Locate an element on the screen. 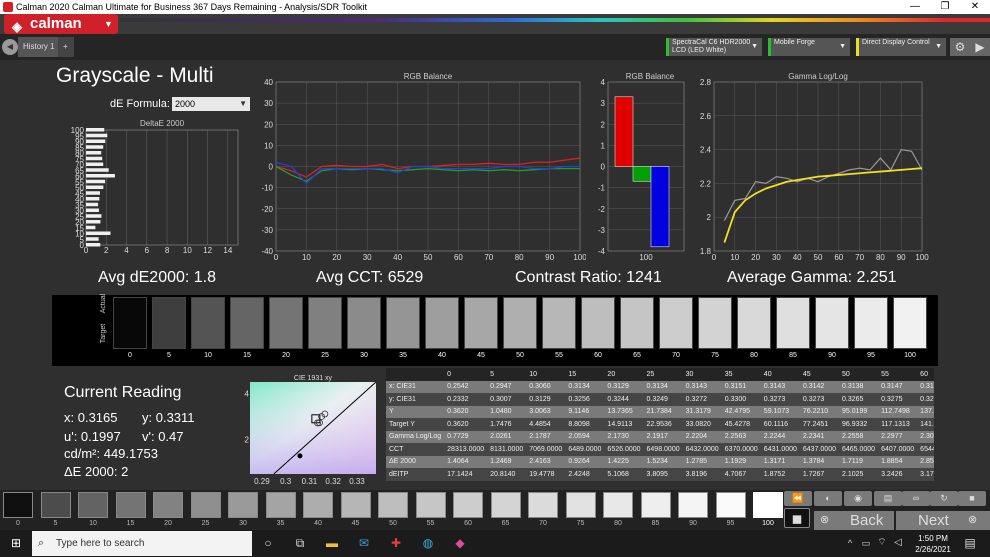 This screenshot has width=990, height=557. table-cell: 0.3300 is located at coordinates (735, 399).